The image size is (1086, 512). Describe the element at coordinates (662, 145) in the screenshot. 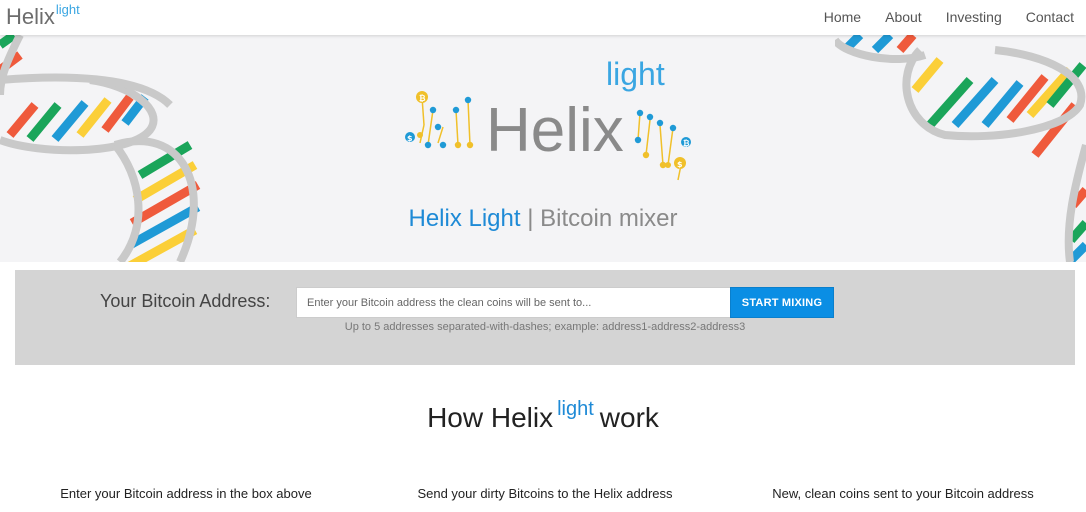

I see `coin-chain-right: $ ₿` at that location.